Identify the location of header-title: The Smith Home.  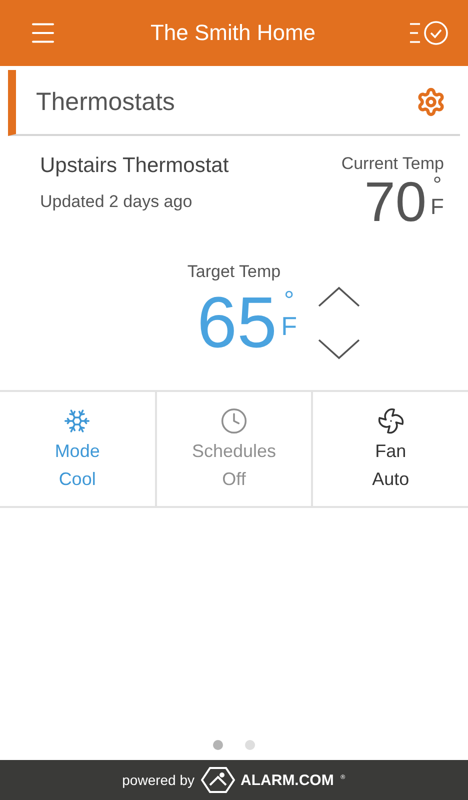
(233, 33).